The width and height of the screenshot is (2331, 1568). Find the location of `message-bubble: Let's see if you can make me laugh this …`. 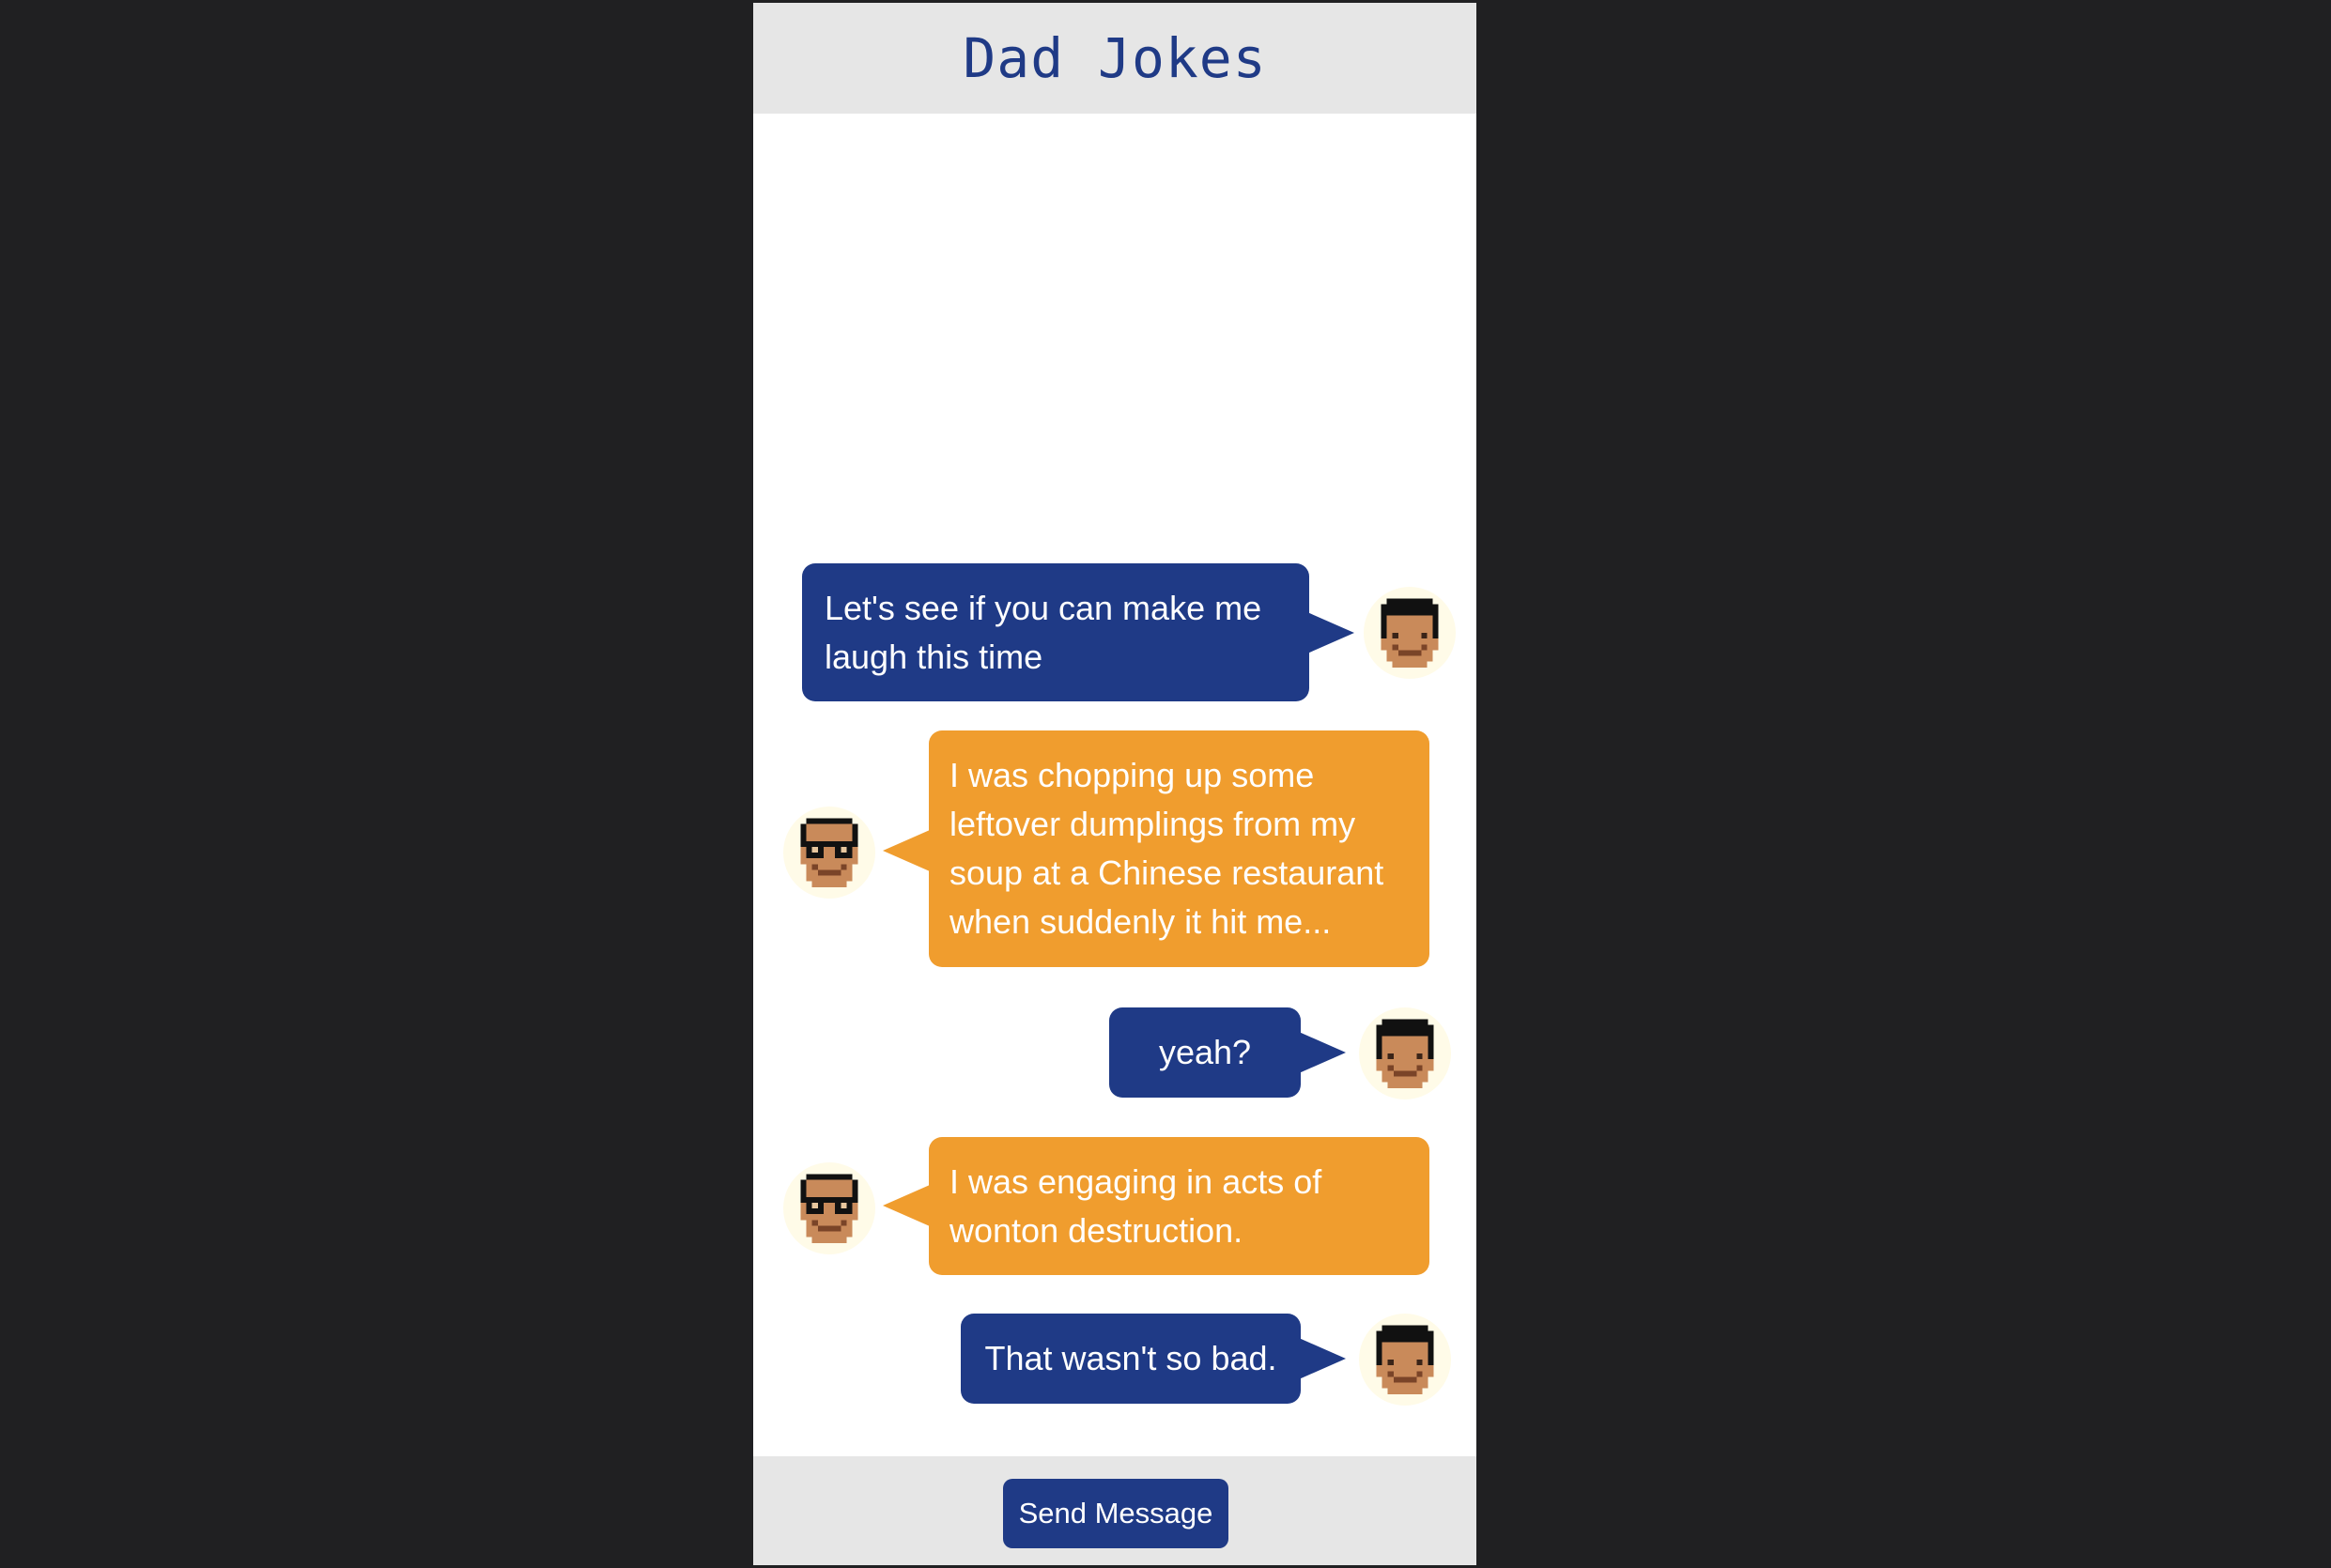

message-bubble: Let's see if you can make me laugh this … is located at coordinates (1055, 632).